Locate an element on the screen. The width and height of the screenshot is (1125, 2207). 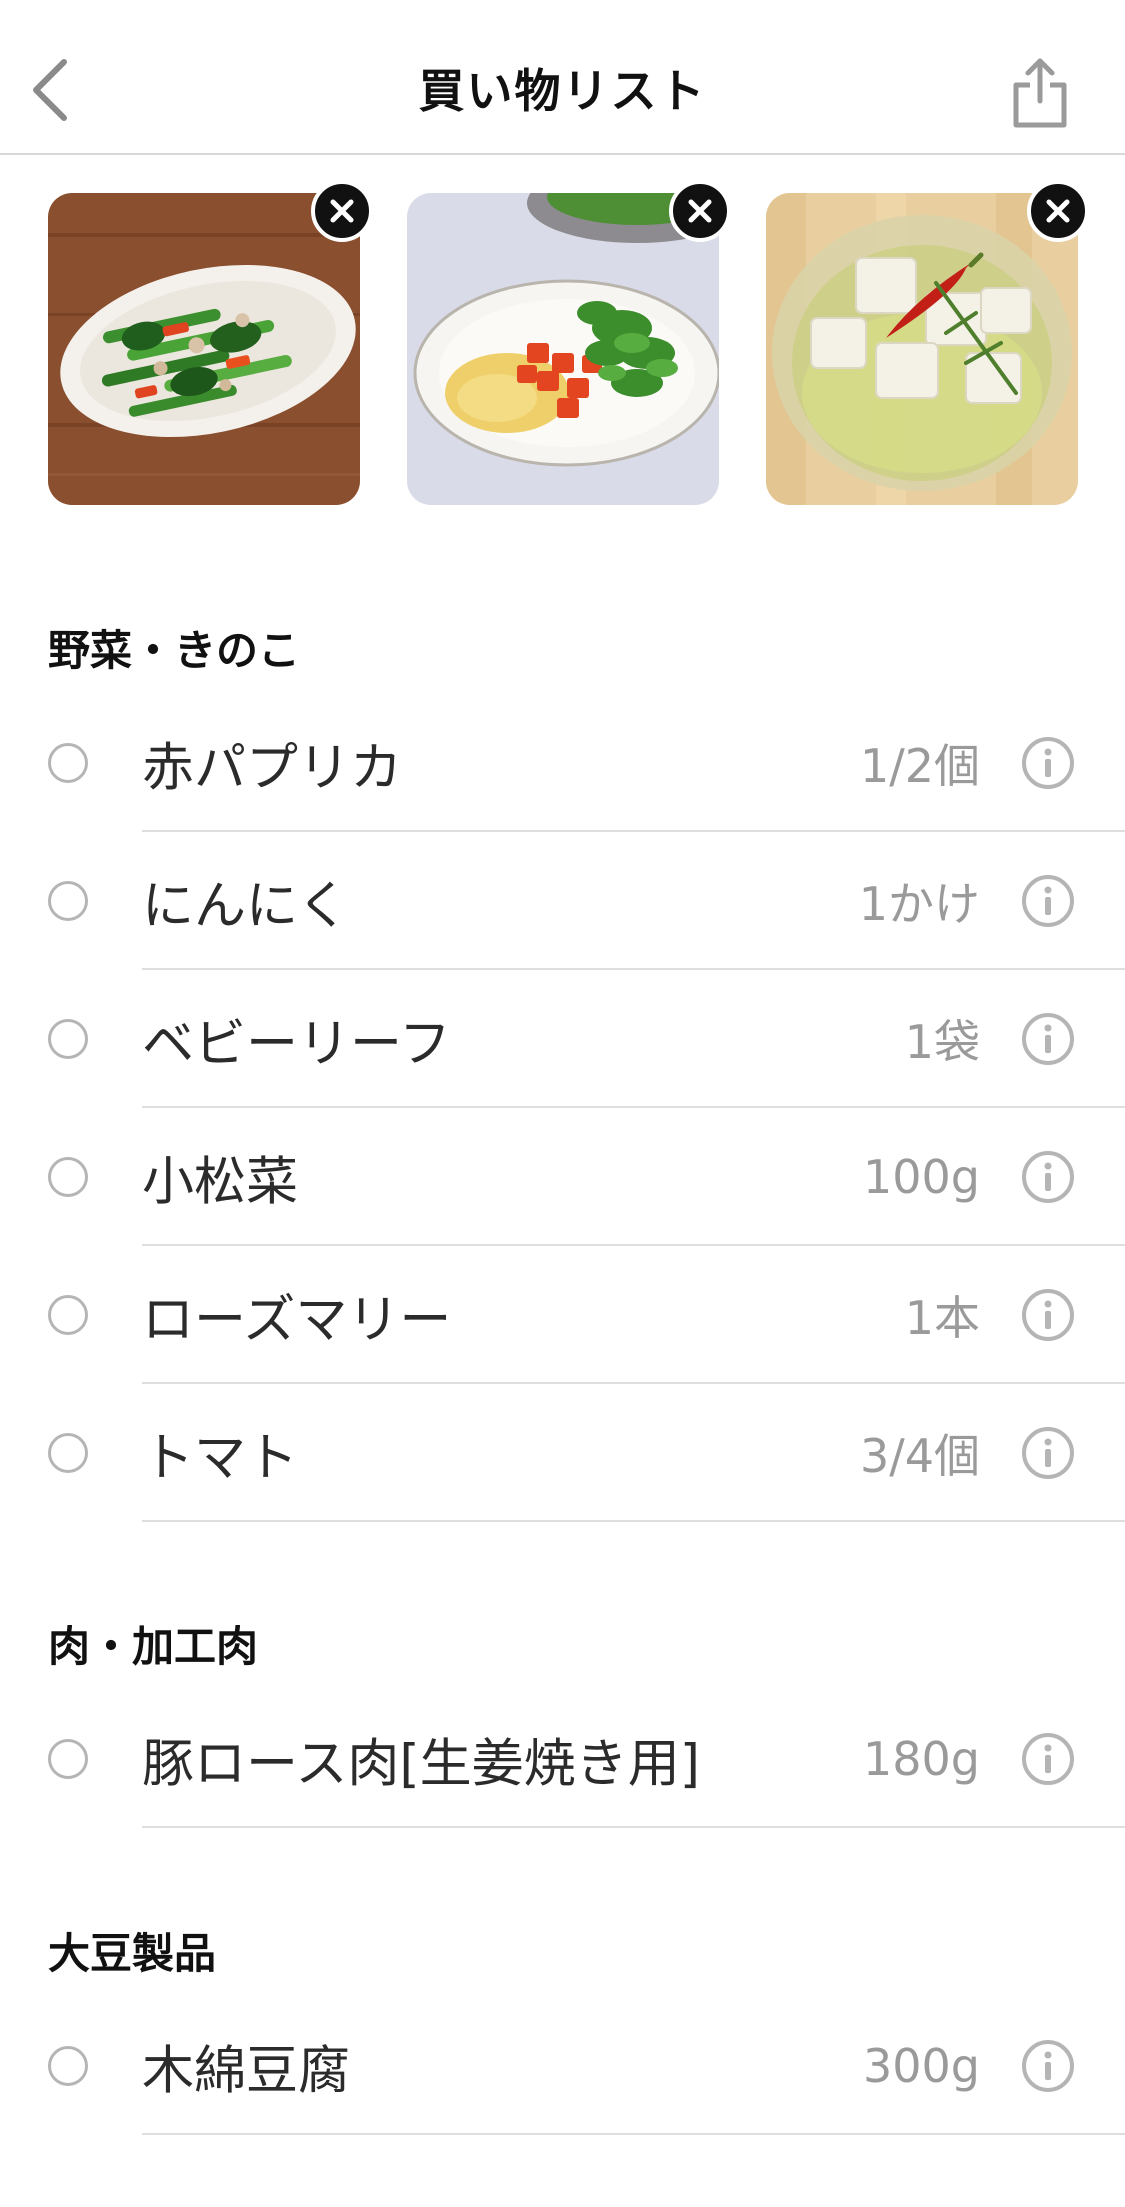
list-item: ベビーリーフ 1袋 is located at coordinates (562, 1039).